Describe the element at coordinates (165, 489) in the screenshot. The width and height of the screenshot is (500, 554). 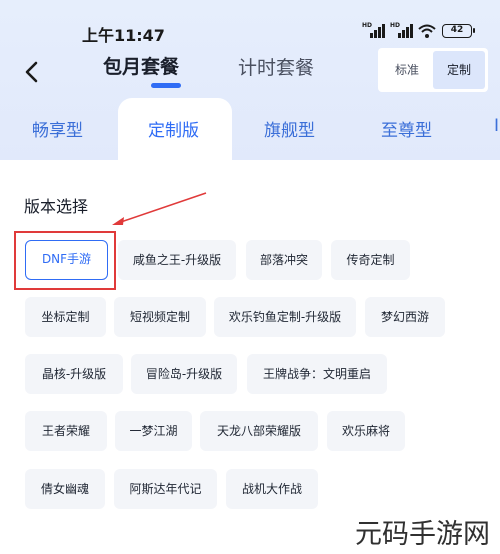
I see `version-chip: 阿斯达年代记` at that location.